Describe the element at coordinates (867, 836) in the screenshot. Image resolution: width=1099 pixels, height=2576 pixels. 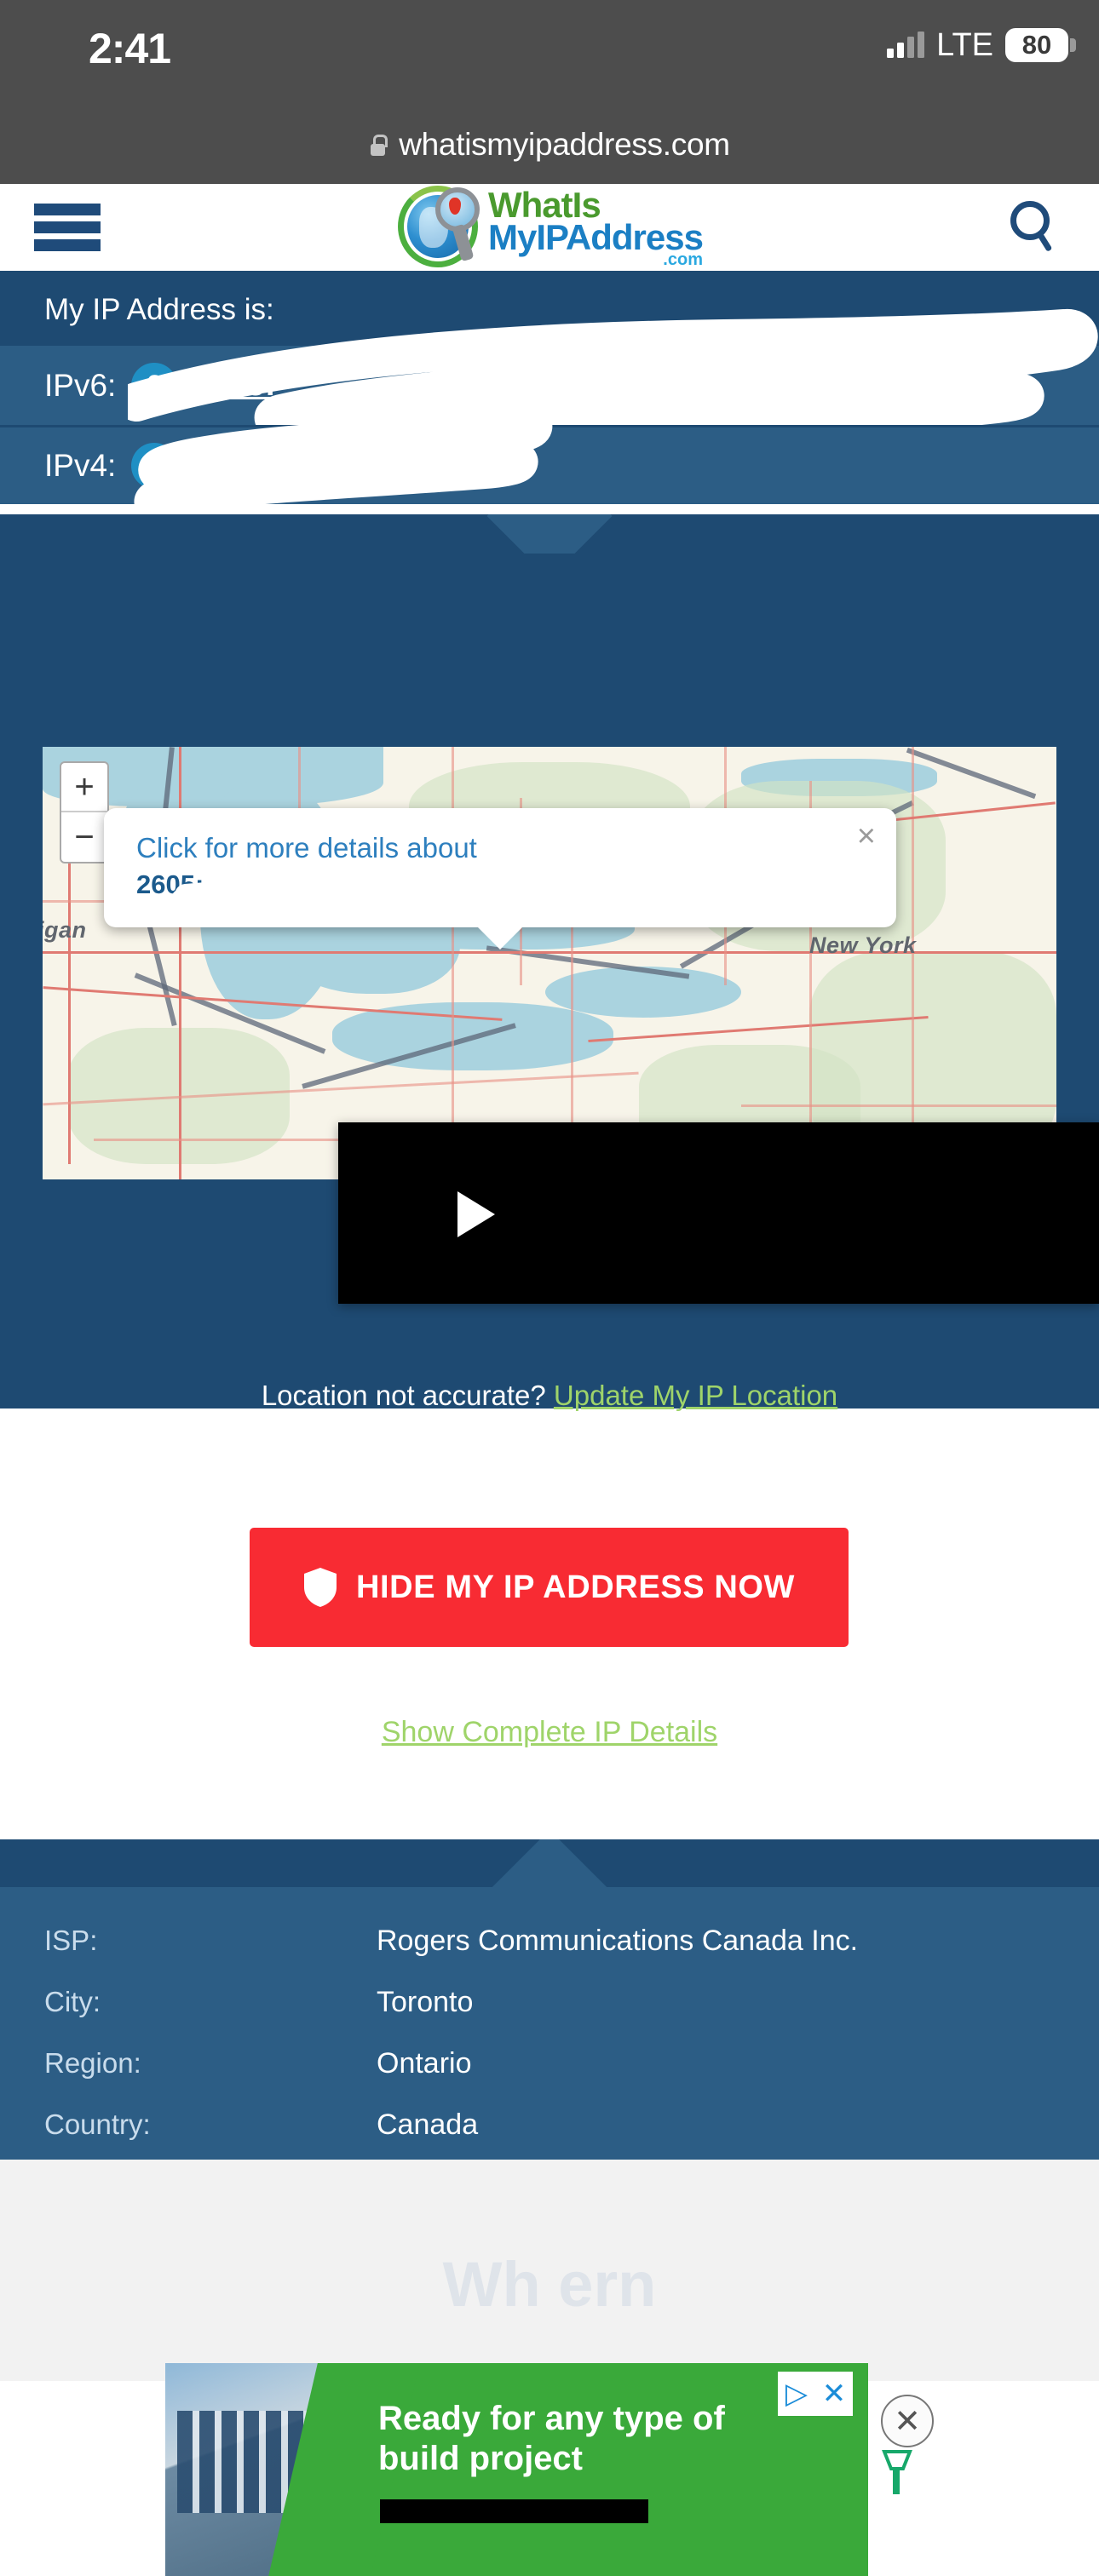
I see `close-icon: ×` at that location.